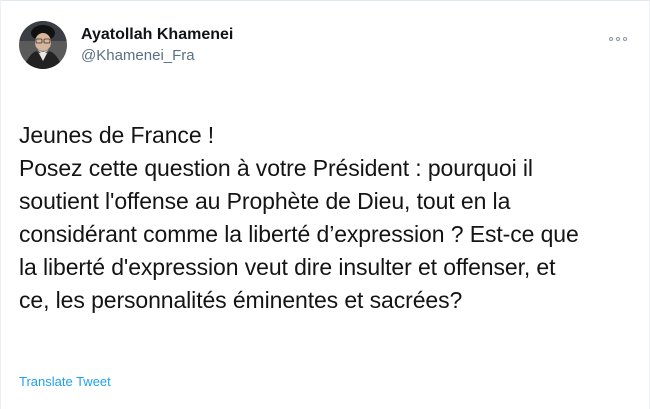 Image resolution: width=650 pixels, height=409 pixels. What do you see at coordinates (157, 35) in the screenshot?
I see `author-display-name: Ayatollah Khamenei` at bounding box center [157, 35].